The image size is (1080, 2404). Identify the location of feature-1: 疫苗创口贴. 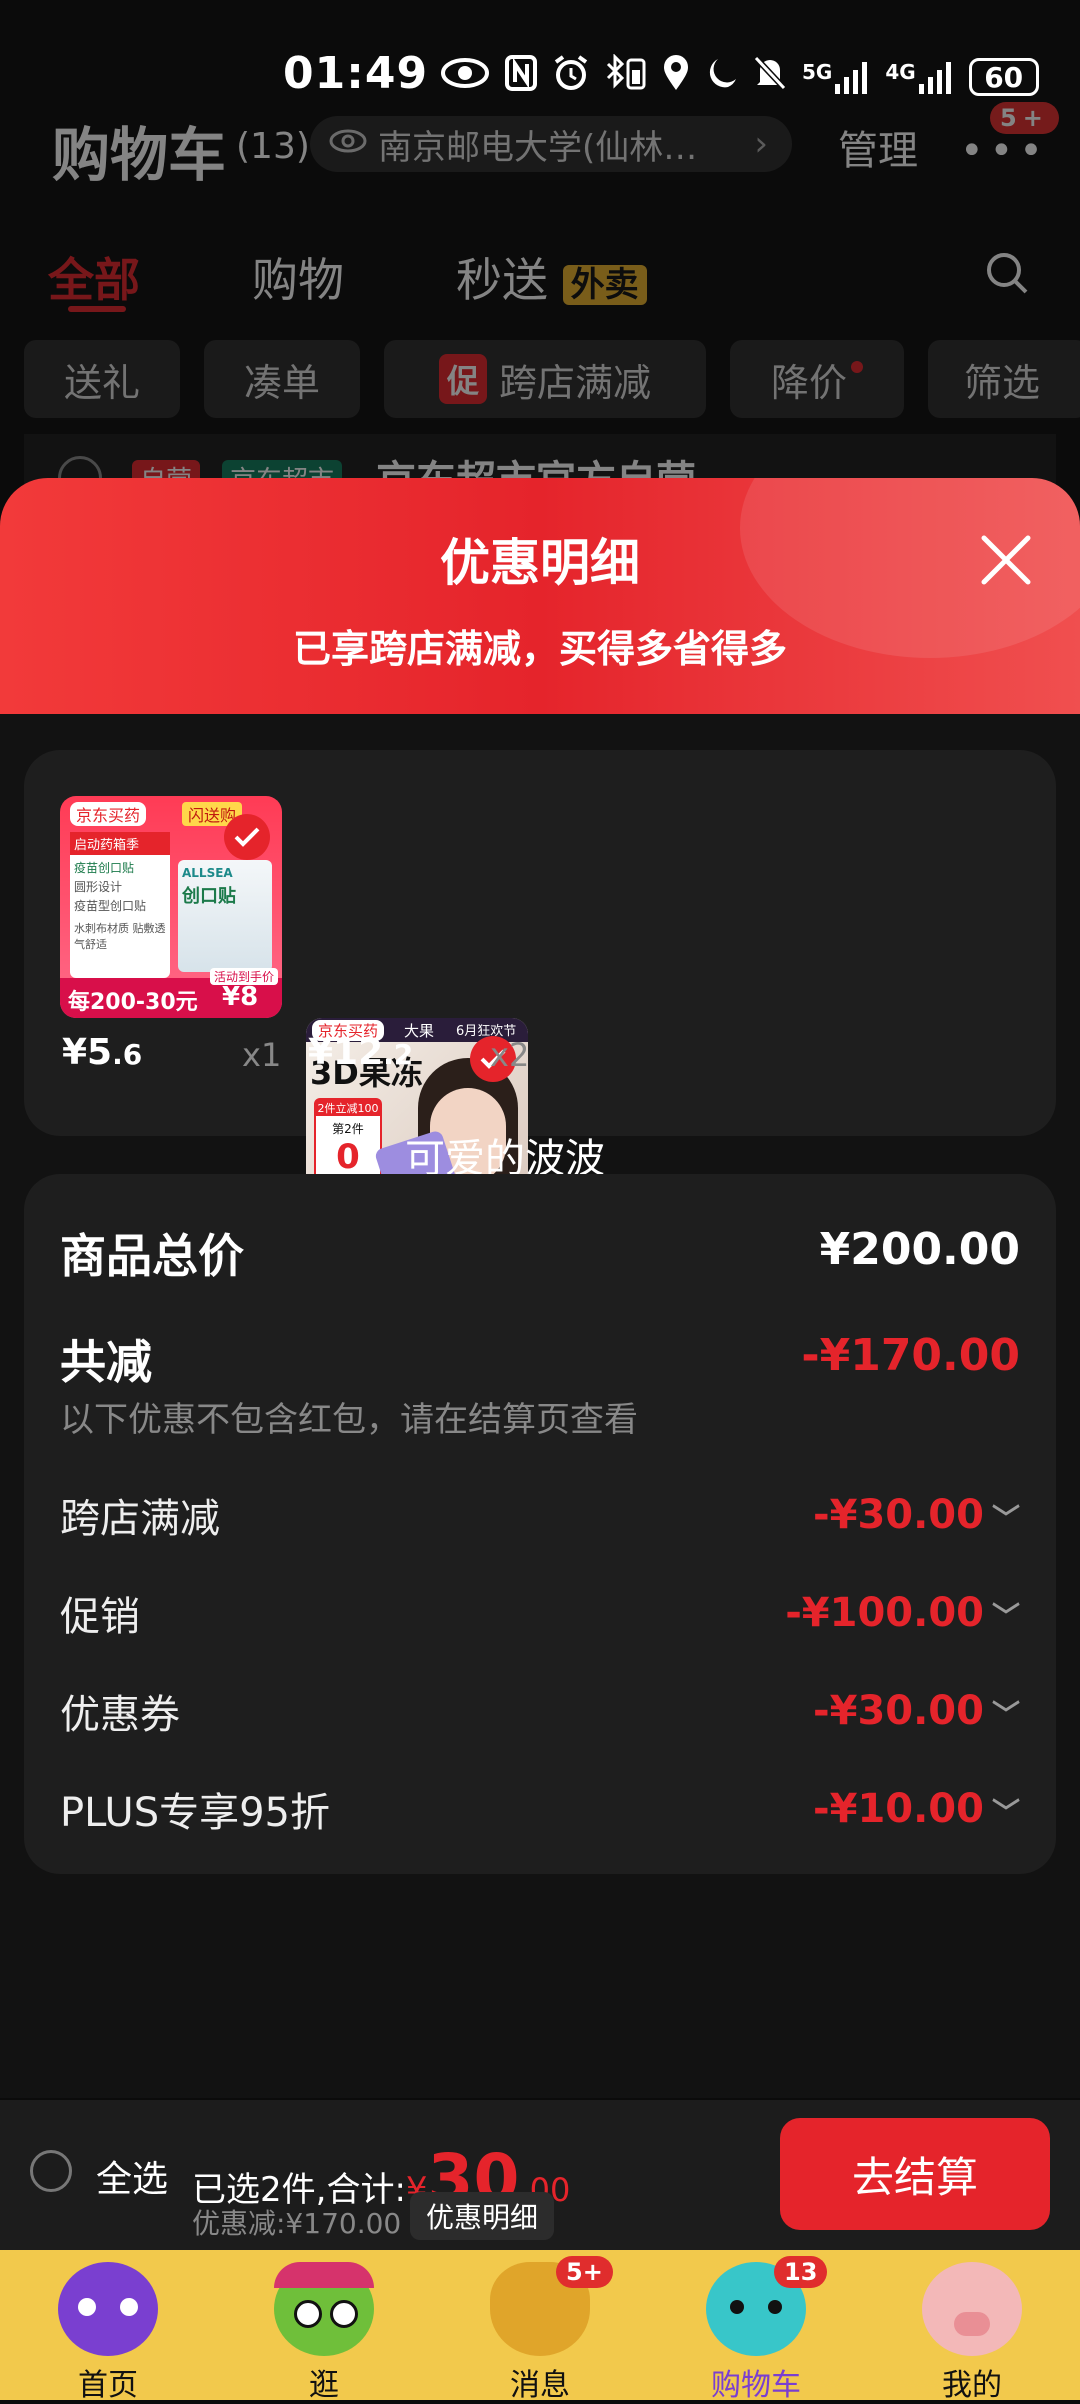
(104, 868).